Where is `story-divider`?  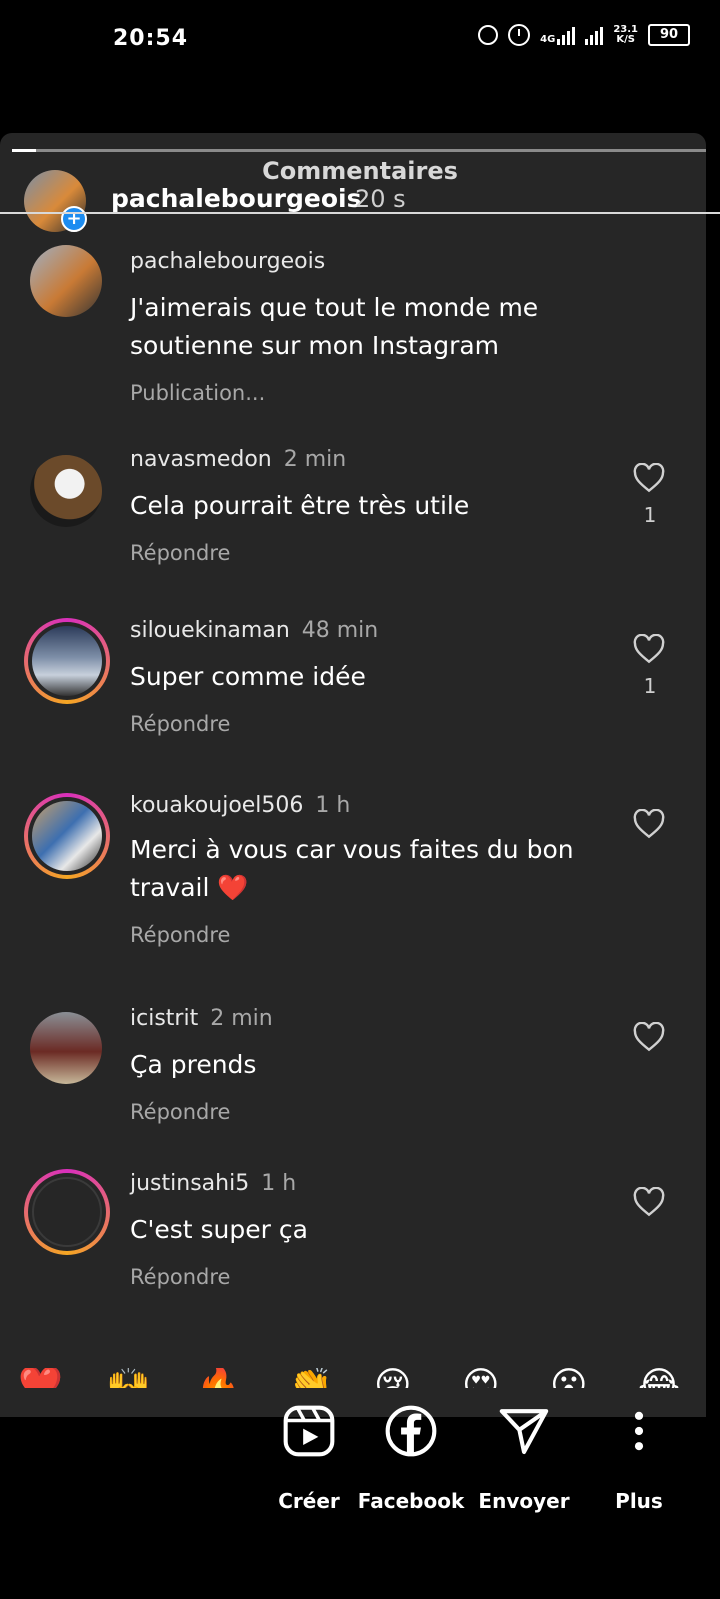
story-divider is located at coordinates (360, 213).